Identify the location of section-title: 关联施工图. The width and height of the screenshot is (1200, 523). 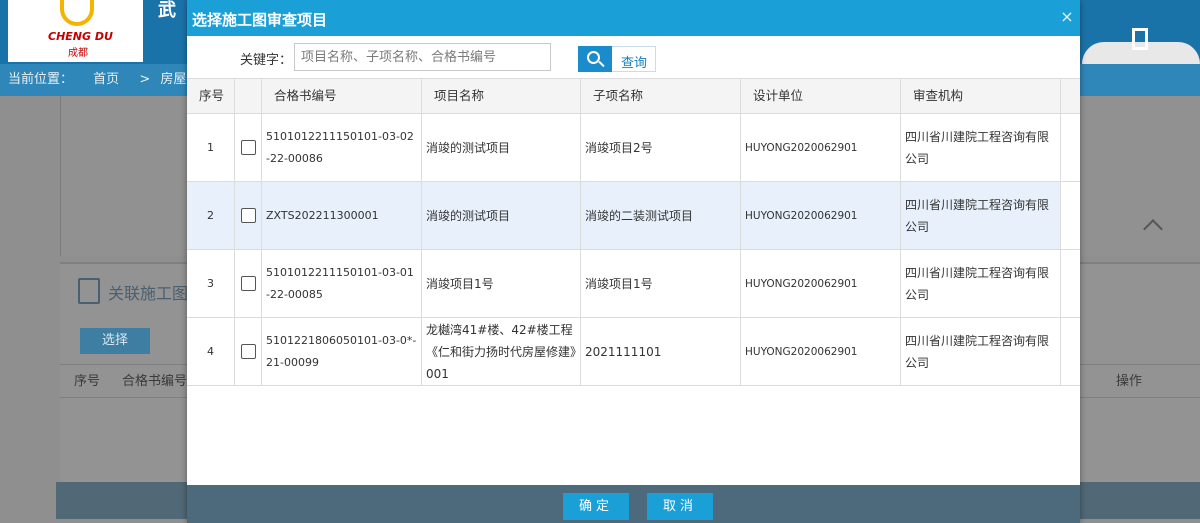
(148, 293).